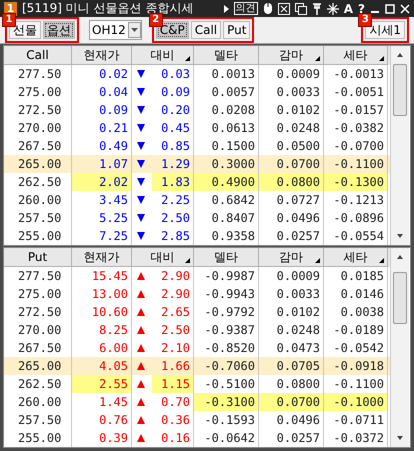 The image size is (414, 451). What do you see at coordinates (102, 276) in the screenshot?
I see `price-cell: 15.45` at bounding box center [102, 276].